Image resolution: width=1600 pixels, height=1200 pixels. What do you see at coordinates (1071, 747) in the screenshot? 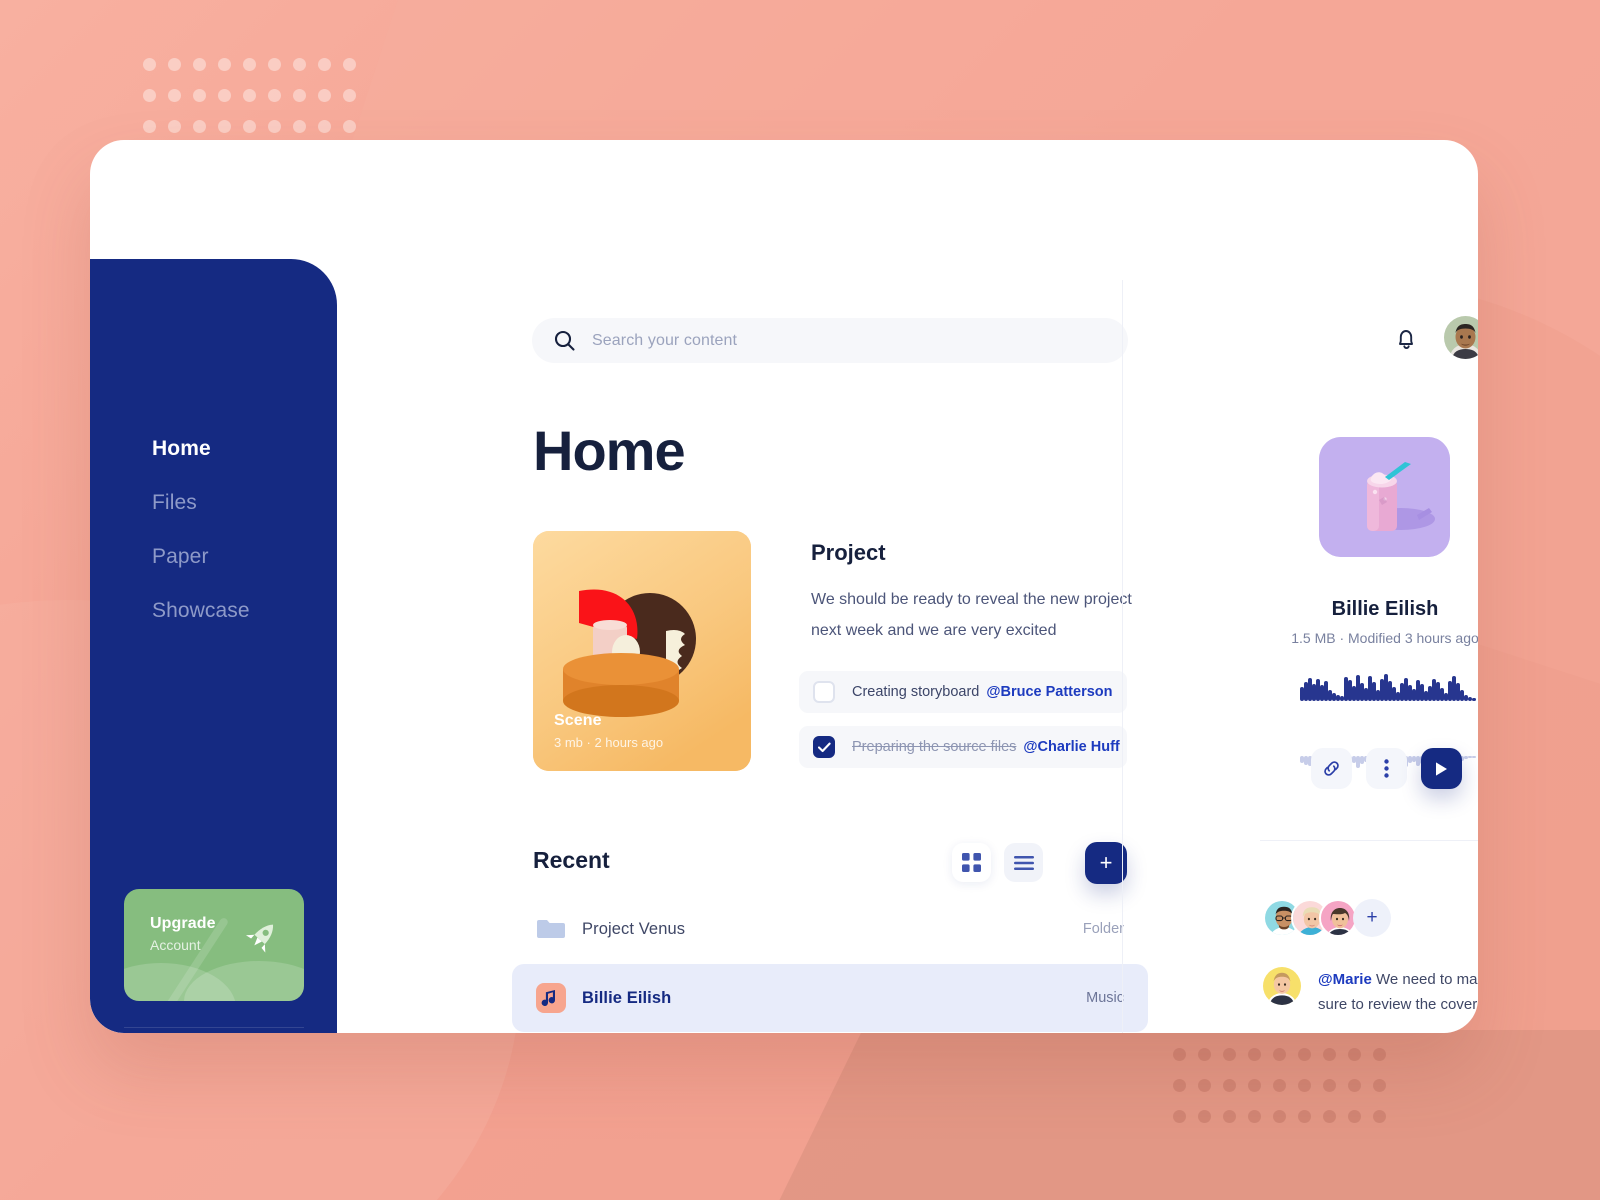
I see `task-mention: @Charlie Huff` at bounding box center [1071, 747].